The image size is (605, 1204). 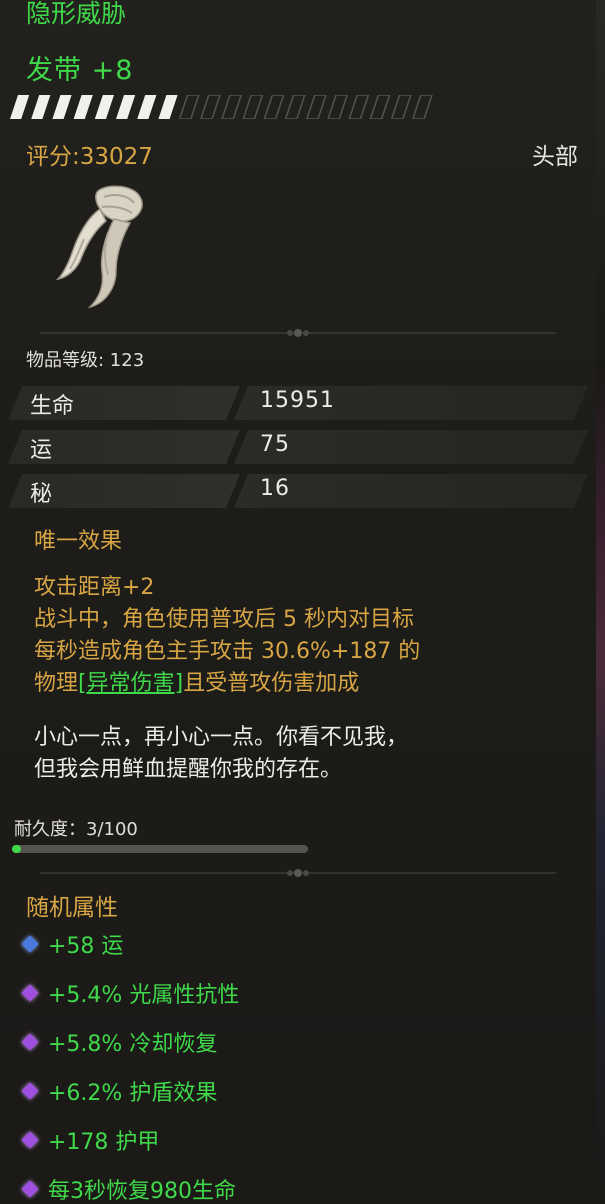 I want to click on random-attribute: 每3秒恢复980生命, so click(x=128, y=1188).